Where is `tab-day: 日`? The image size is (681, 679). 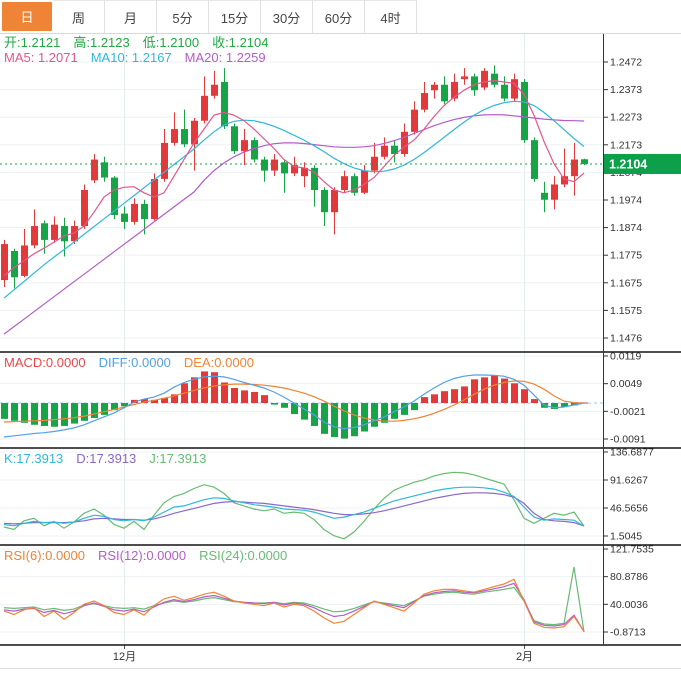
tab-day: 日 is located at coordinates (27, 16).